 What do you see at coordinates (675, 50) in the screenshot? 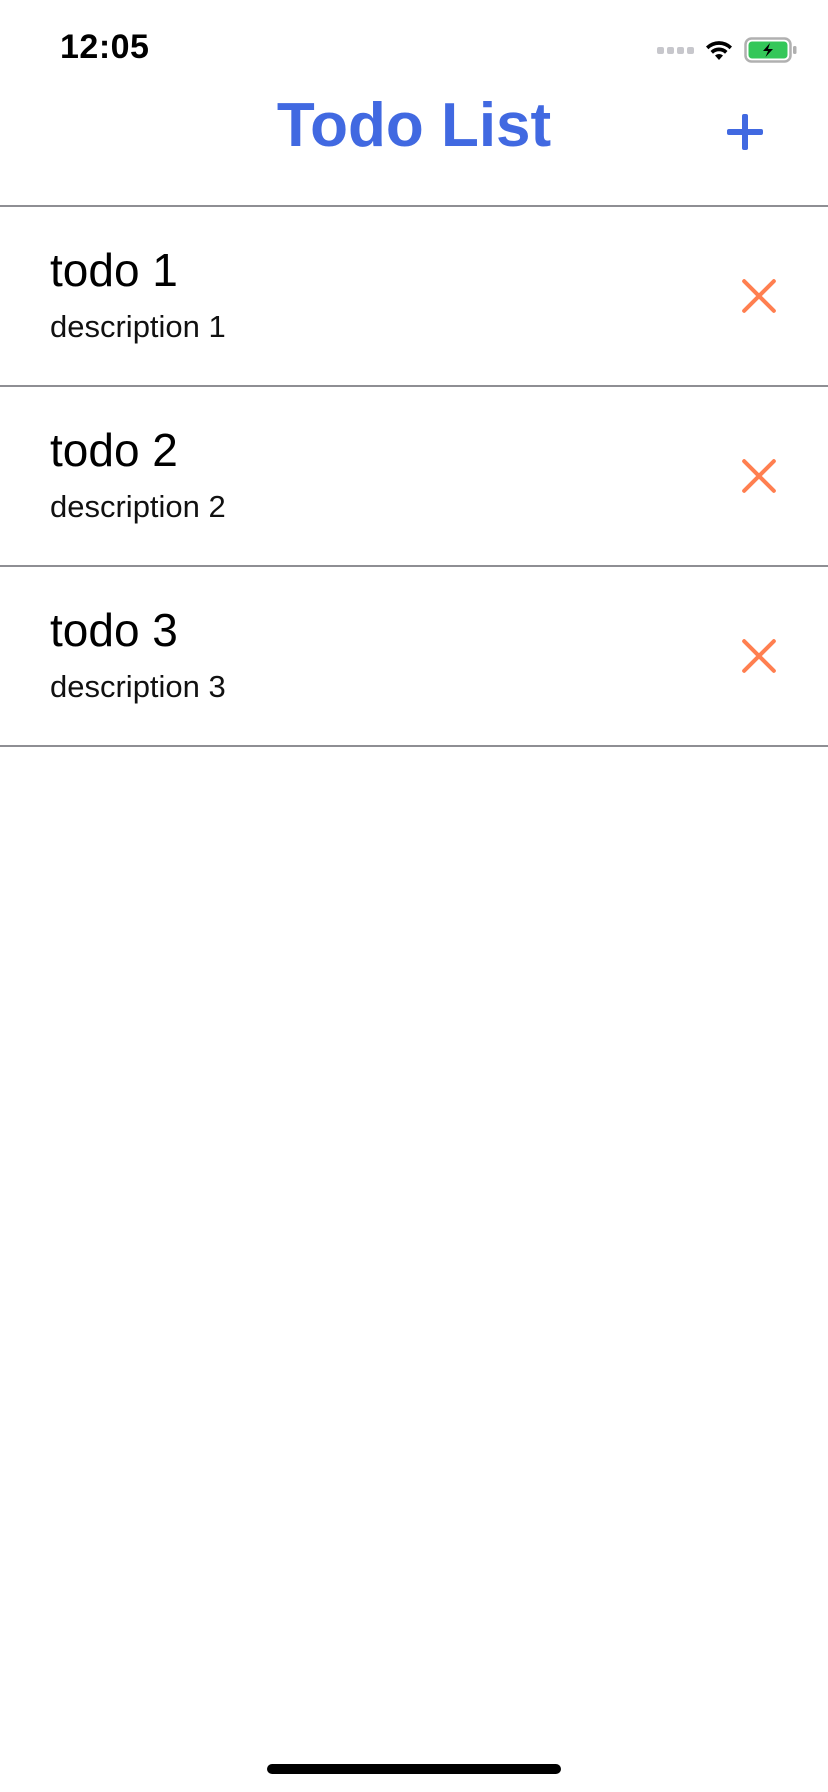
I see `cellular-signal-icon` at bounding box center [675, 50].